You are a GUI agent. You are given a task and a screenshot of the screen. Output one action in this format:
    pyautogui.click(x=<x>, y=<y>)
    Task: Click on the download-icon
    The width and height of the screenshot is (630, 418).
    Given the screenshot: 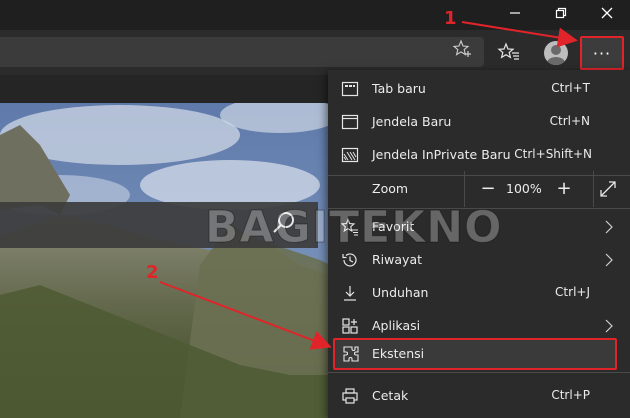 What is the action you would take?
    pyautogui.click(x=350, y=293)
    